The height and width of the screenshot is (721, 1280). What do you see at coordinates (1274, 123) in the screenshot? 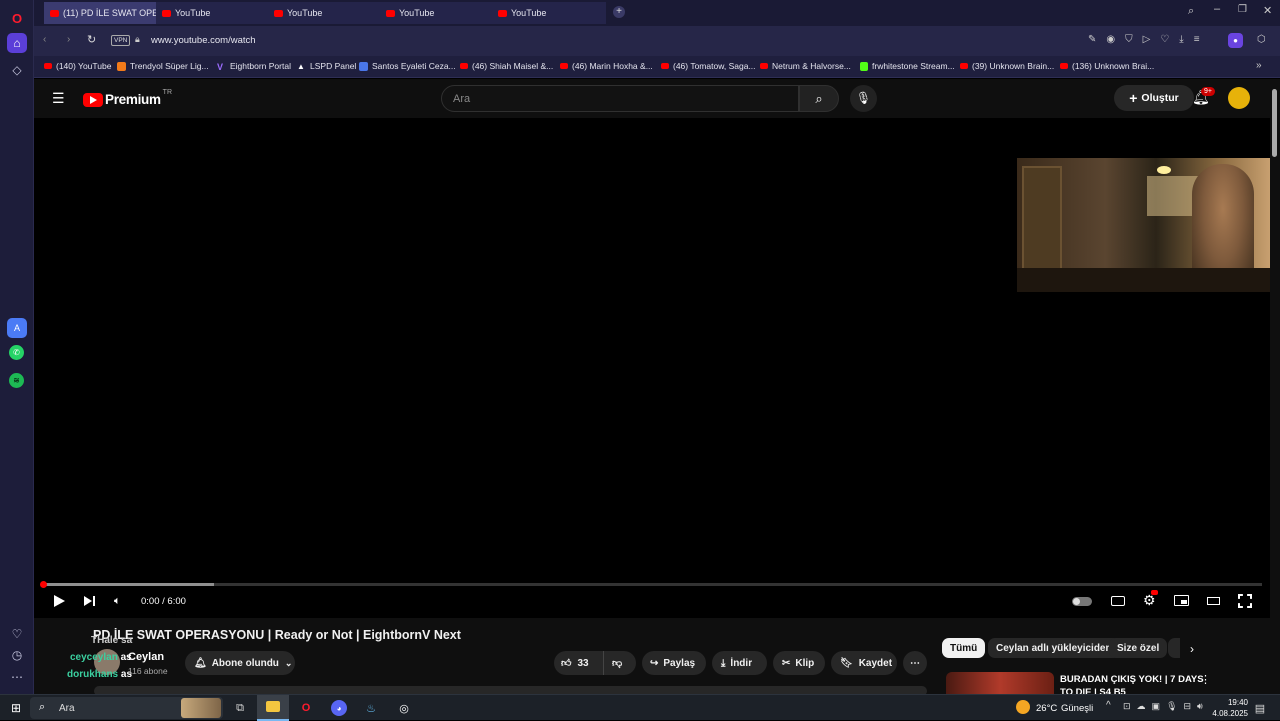
I see `scrollbar-thumb` at bounding box center [1274, 123].